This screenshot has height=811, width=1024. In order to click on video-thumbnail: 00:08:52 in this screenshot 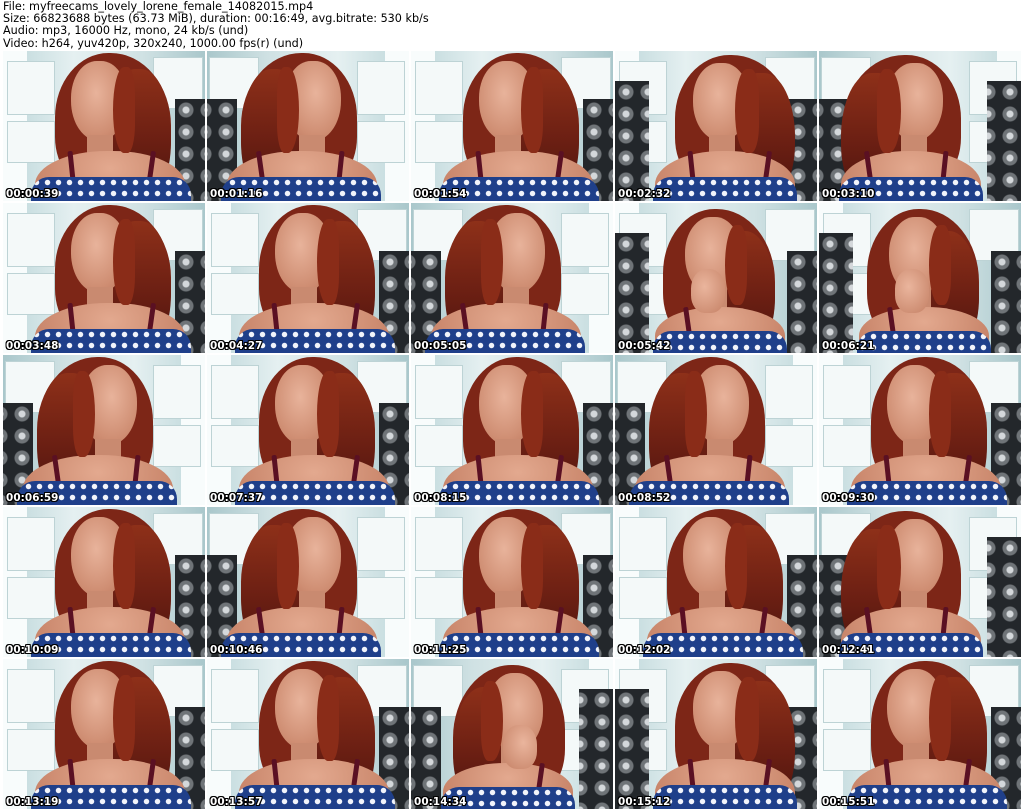, I will do `click(716, 430)`.